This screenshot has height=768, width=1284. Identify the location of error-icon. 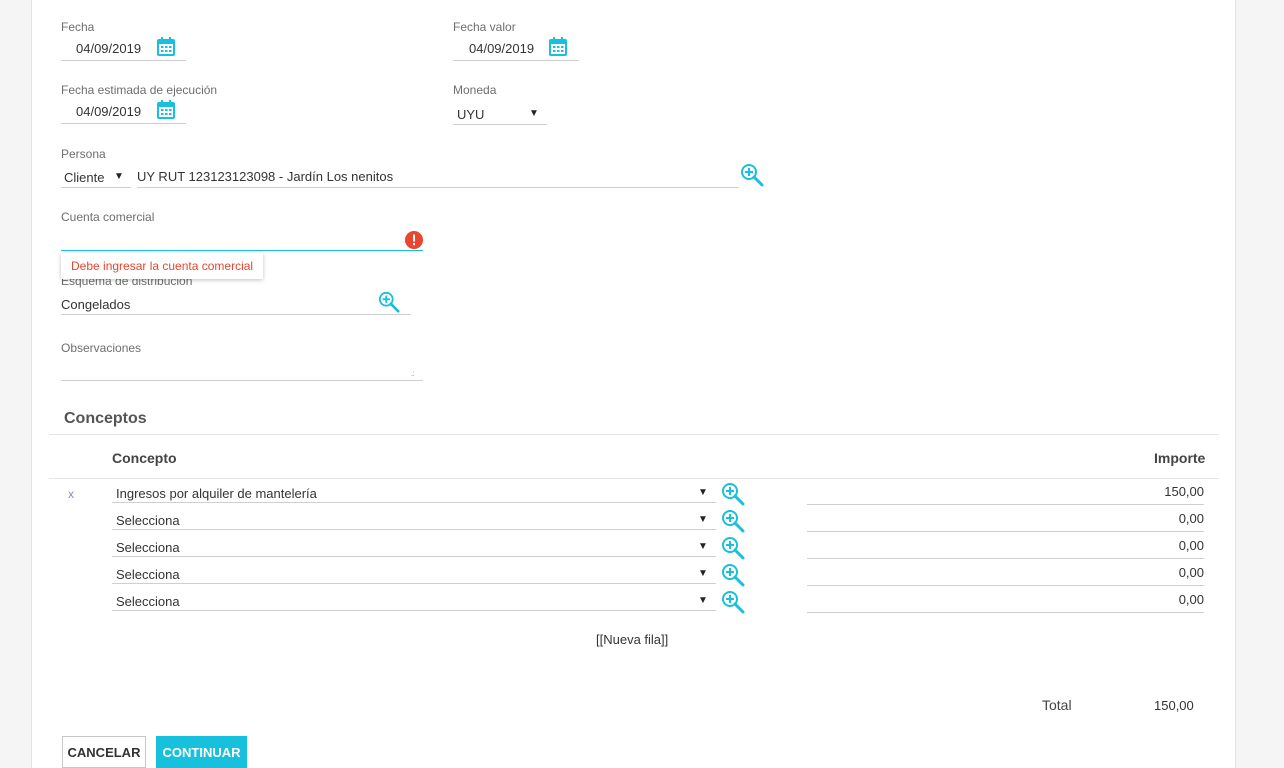
(414, 240).